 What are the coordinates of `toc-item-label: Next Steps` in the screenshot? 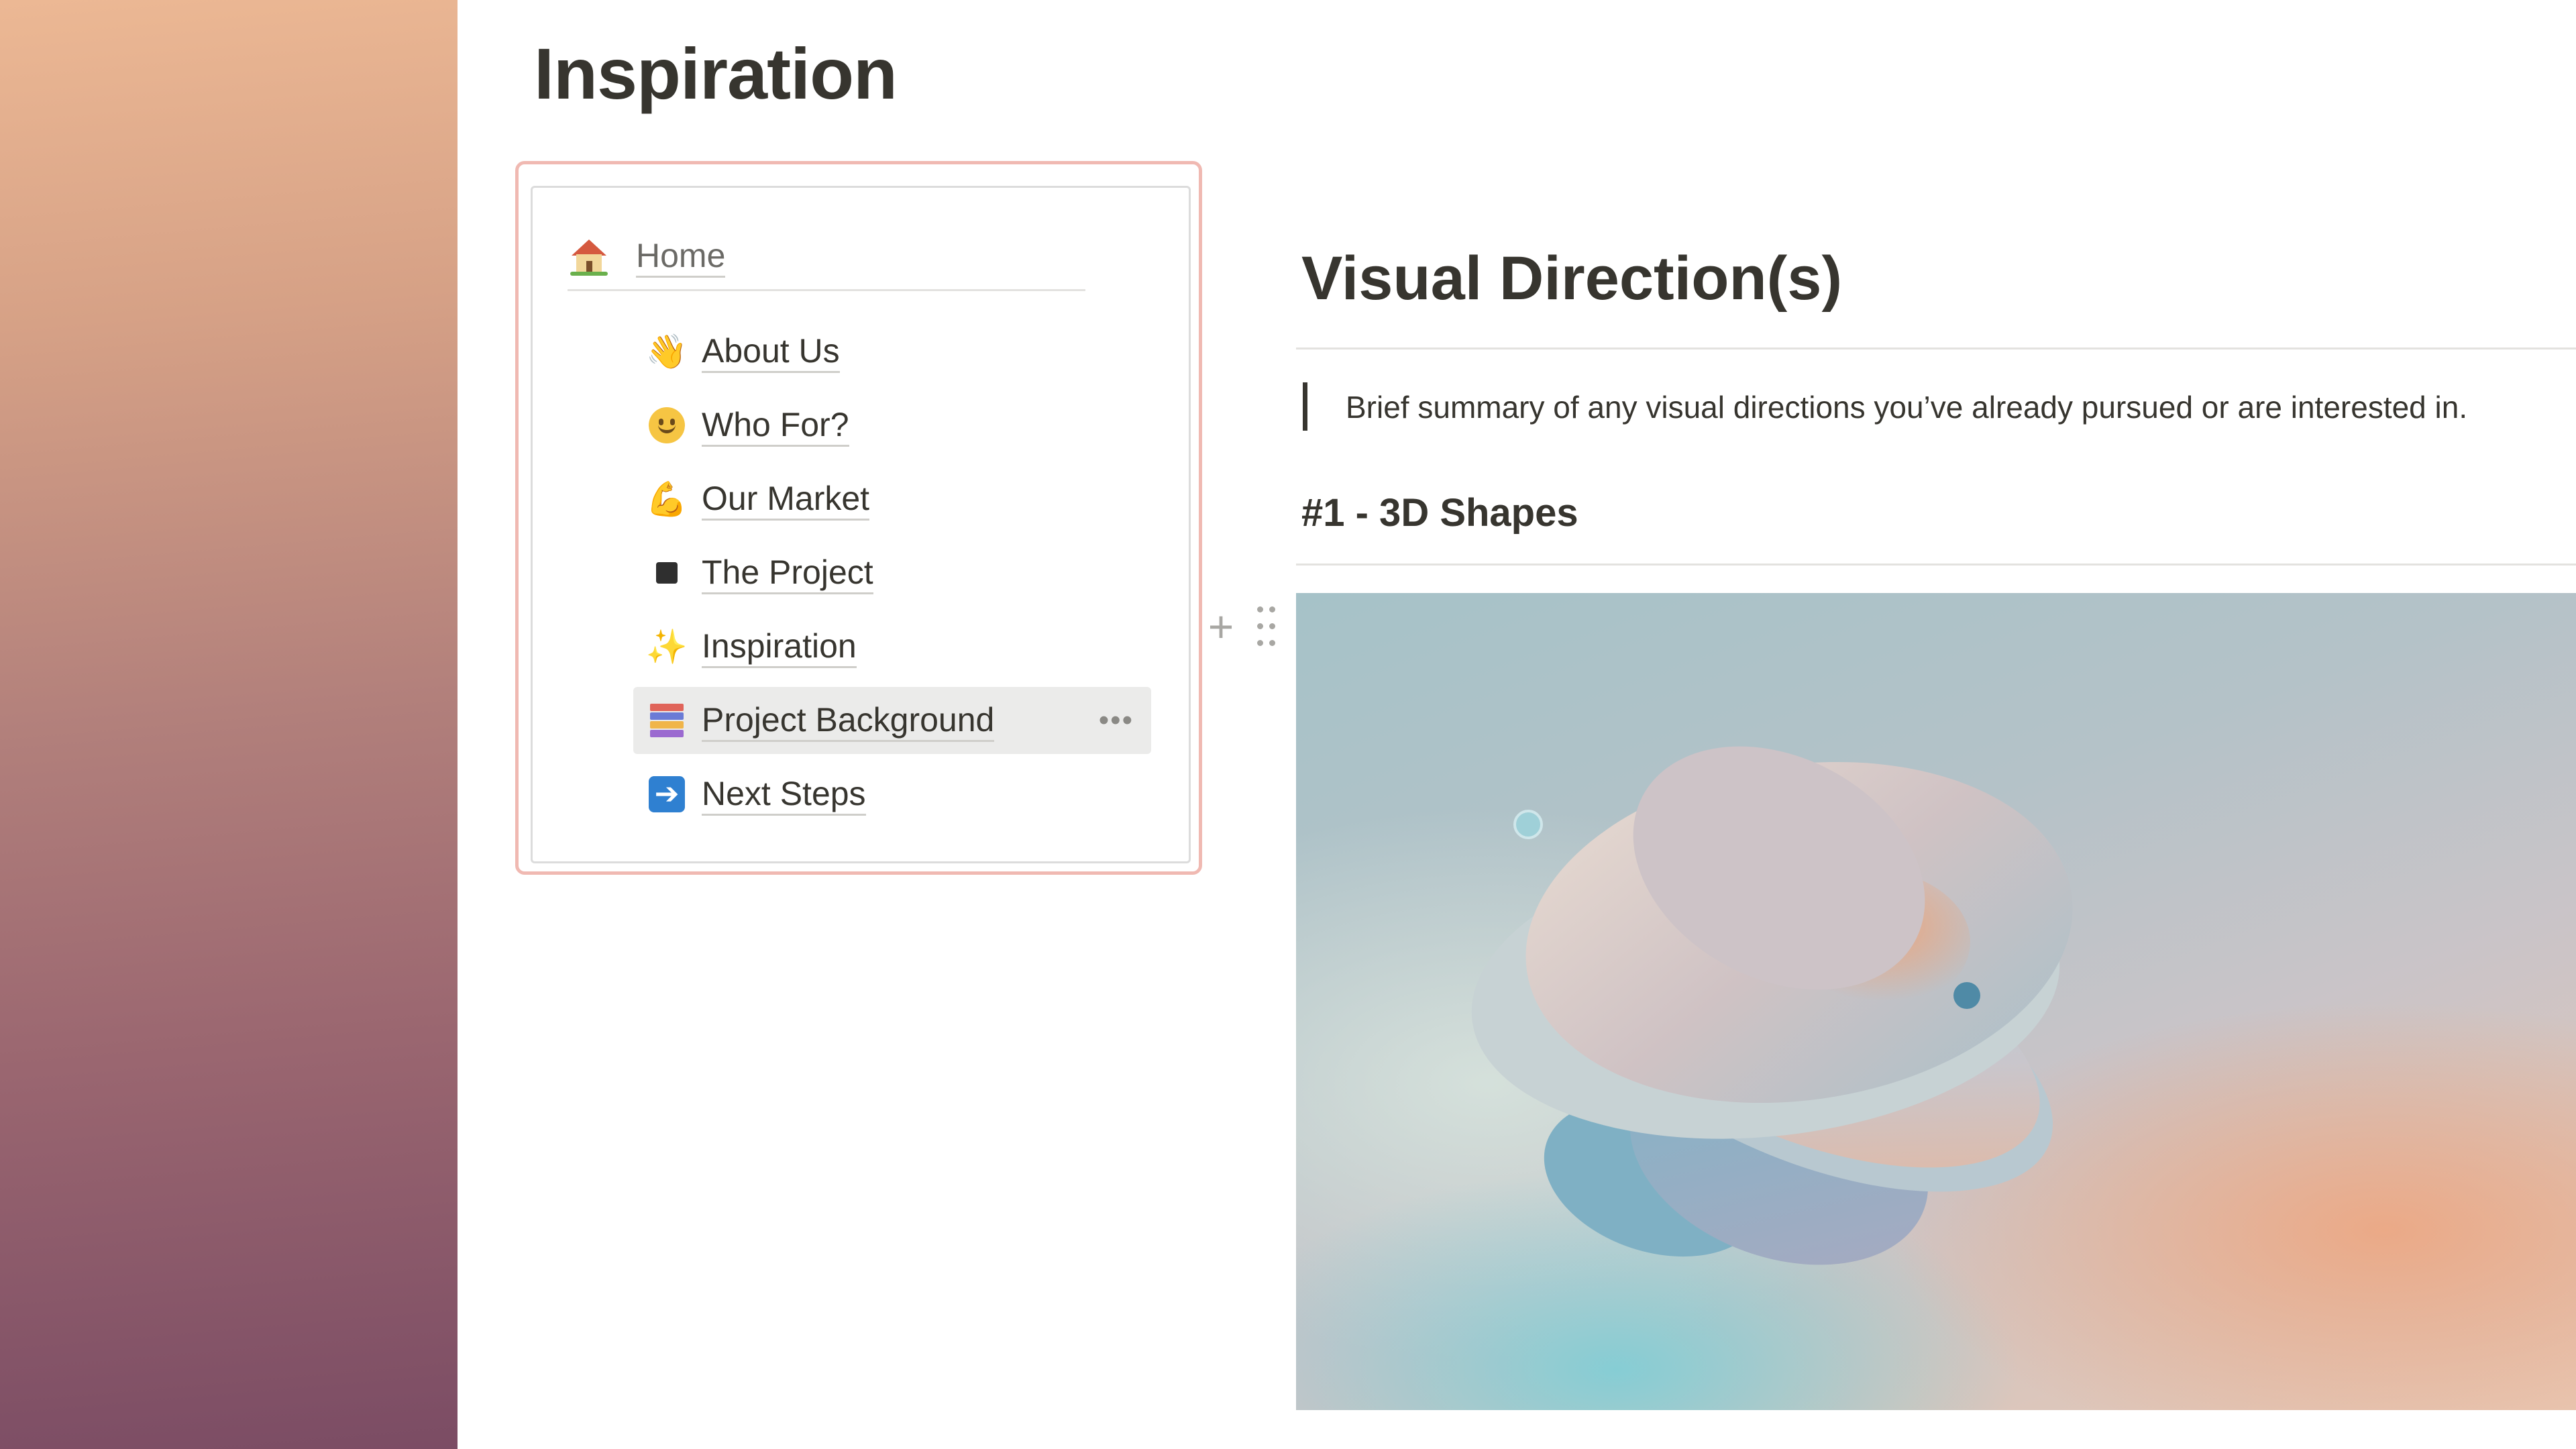 It's located at (784, 794).